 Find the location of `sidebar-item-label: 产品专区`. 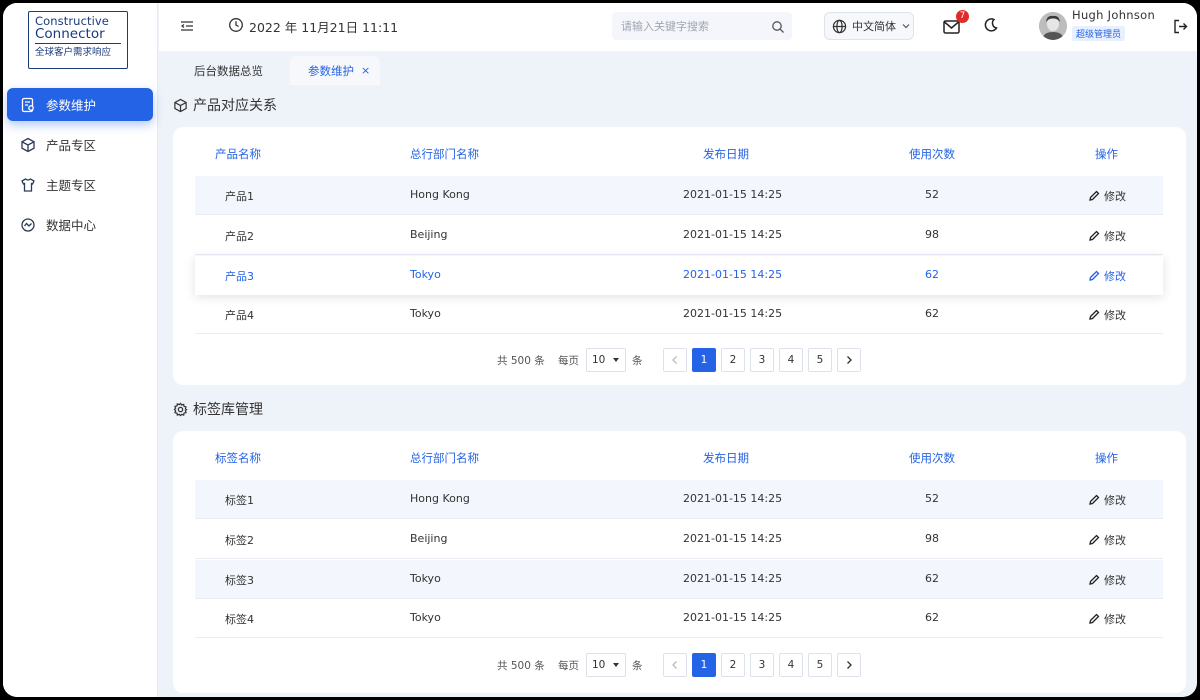

sidebar-item-label: 产品专区 is located at coordinates (71, 145).